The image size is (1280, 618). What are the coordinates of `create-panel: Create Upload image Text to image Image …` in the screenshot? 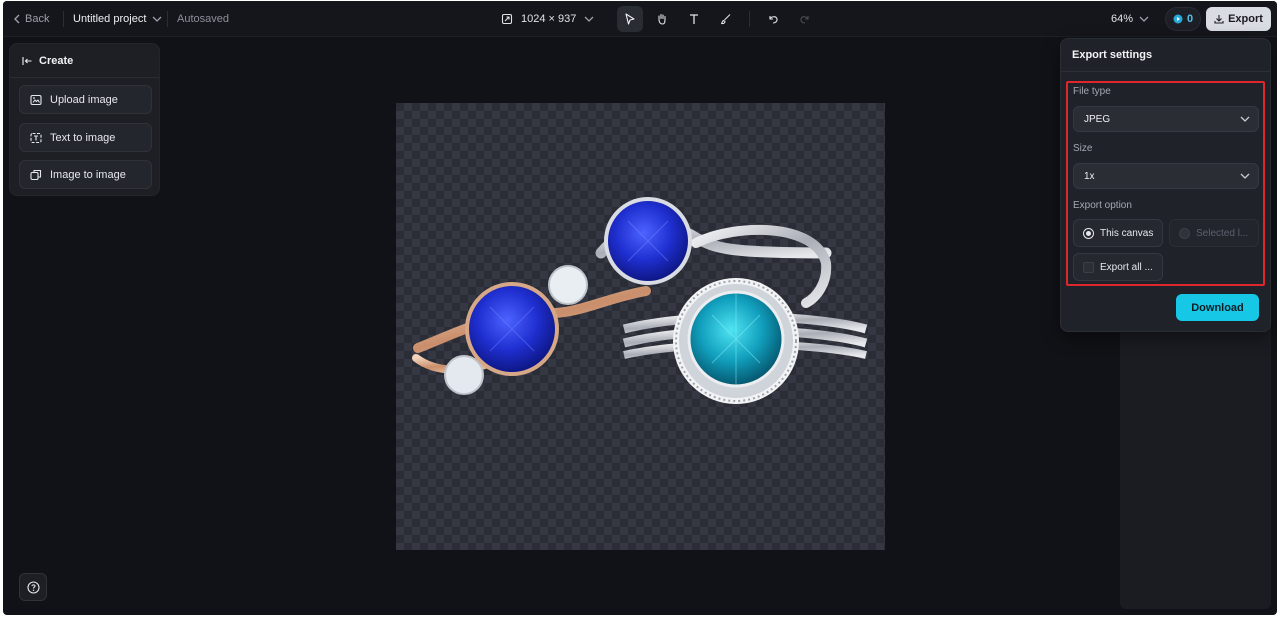 It's located at (84, 119).